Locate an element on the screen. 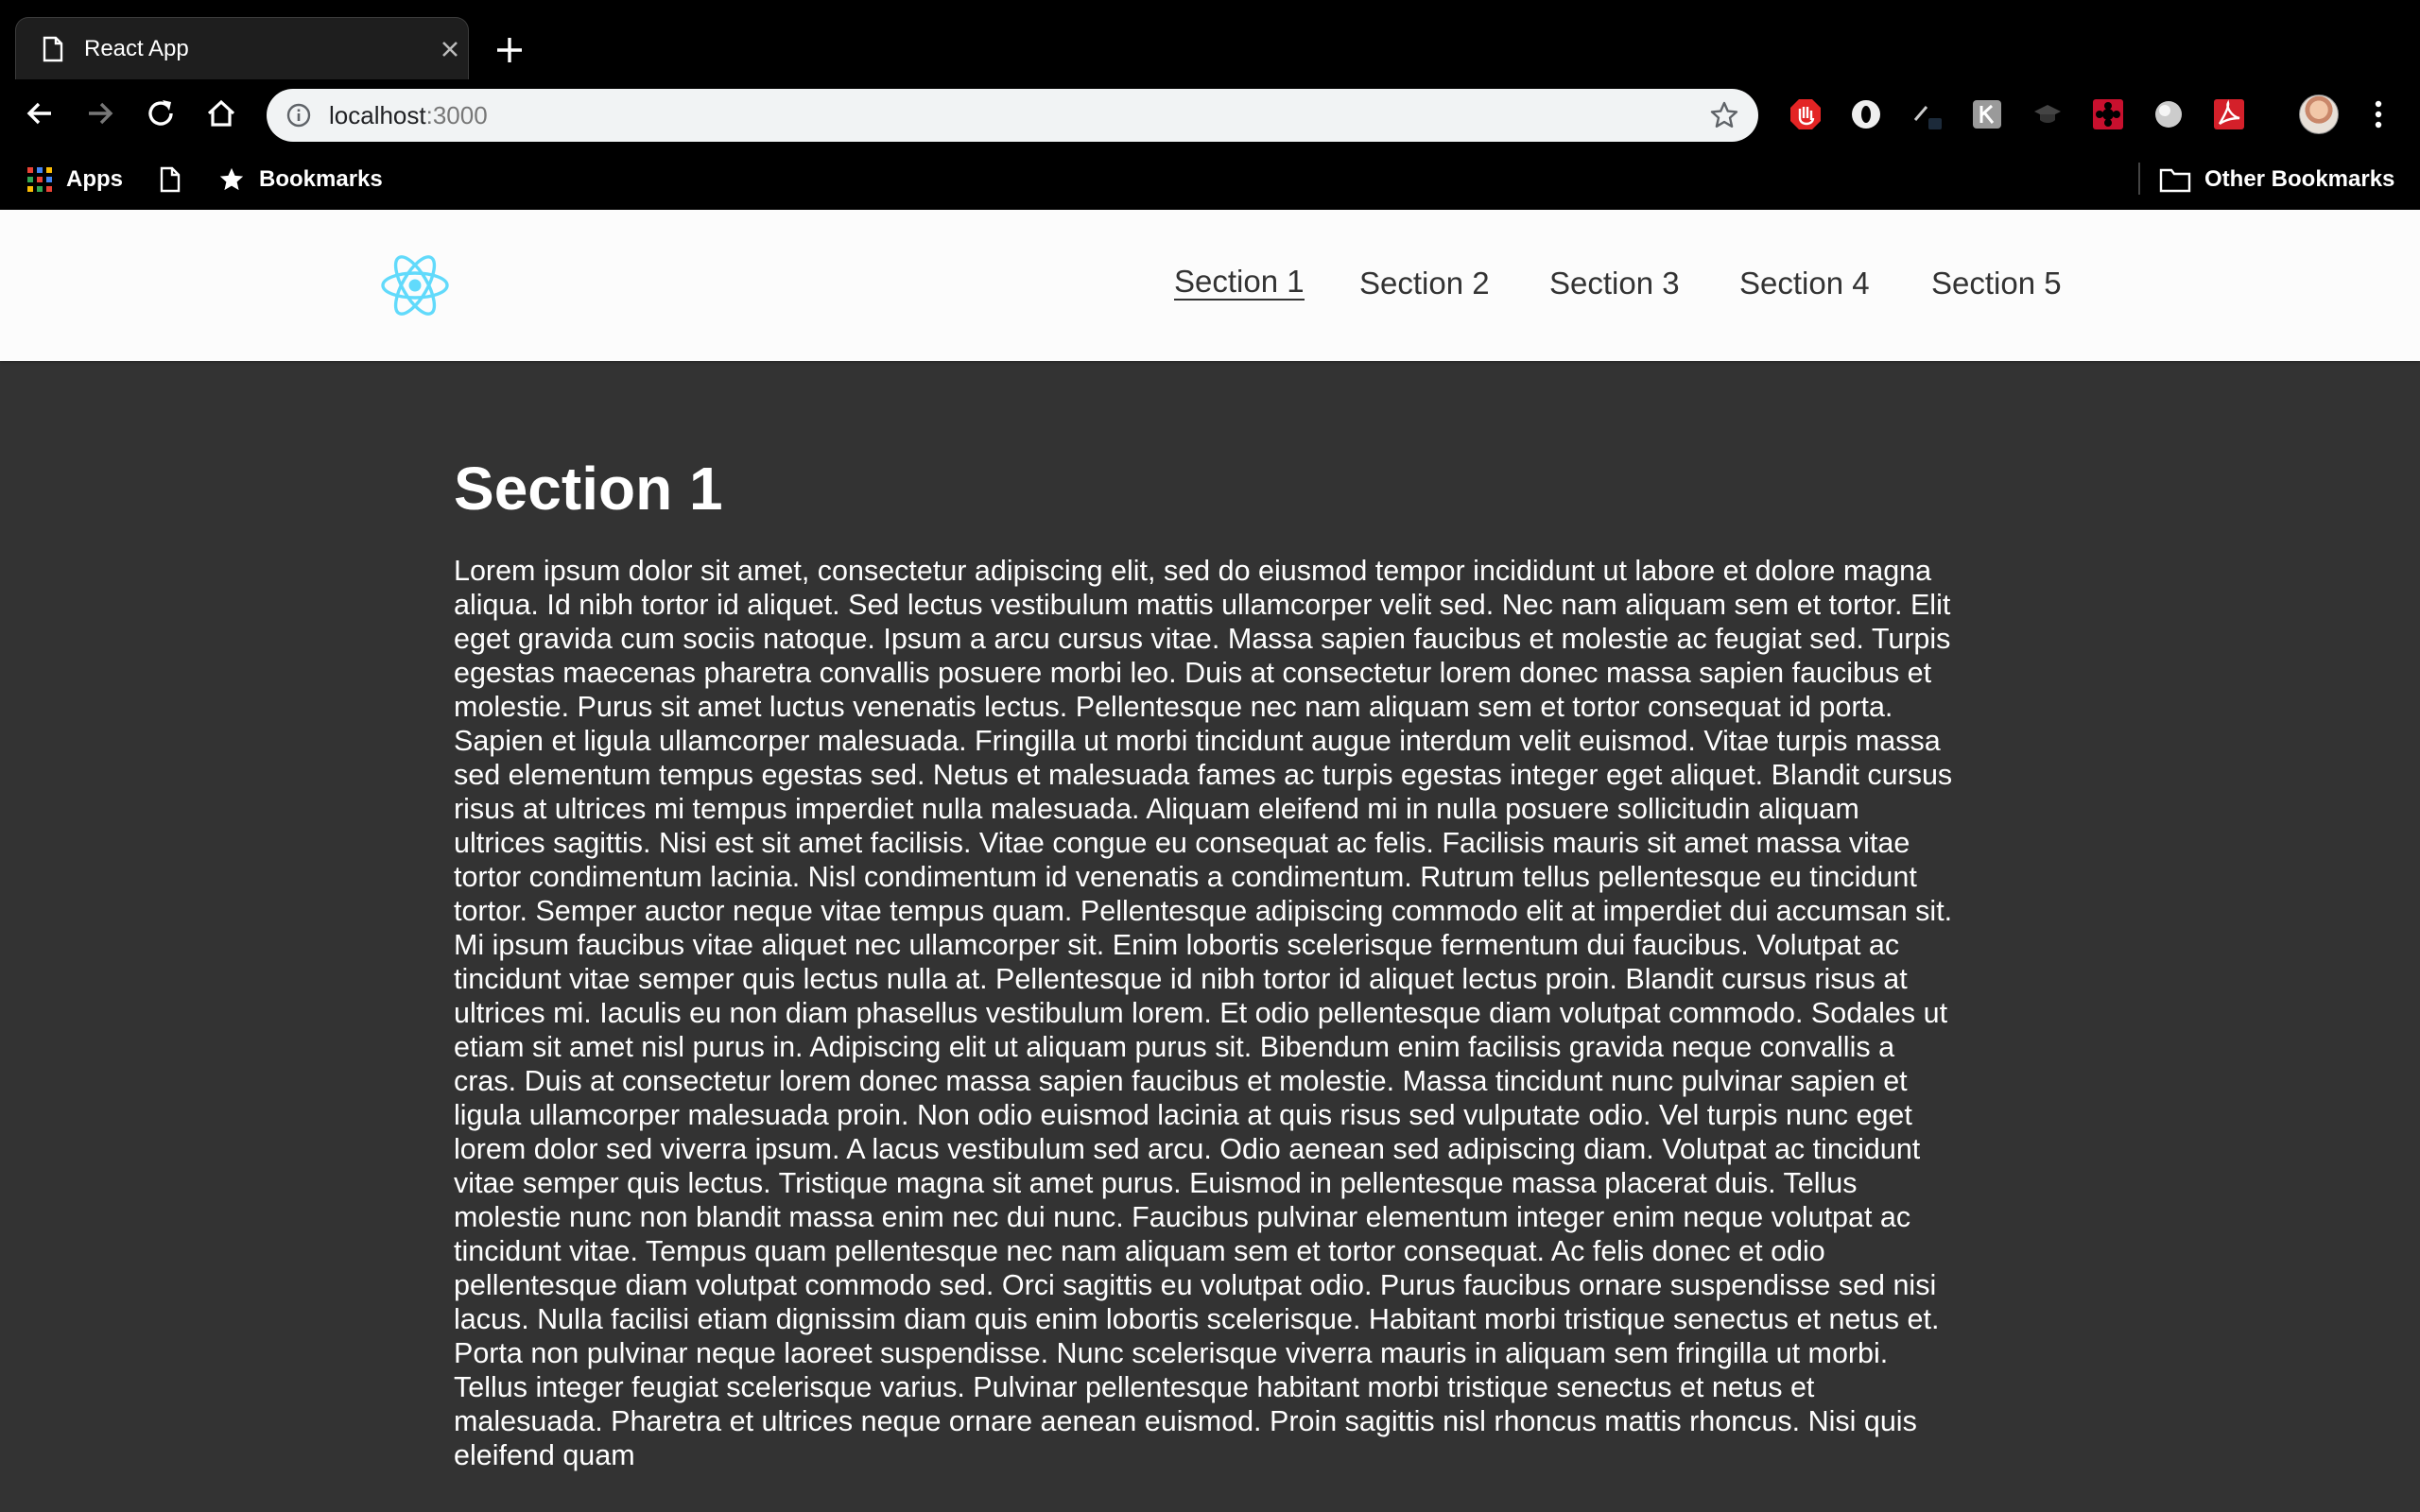 This screenshot has width=2420, height=1512. more-vert-icon is located at coordinates (2378, 114).